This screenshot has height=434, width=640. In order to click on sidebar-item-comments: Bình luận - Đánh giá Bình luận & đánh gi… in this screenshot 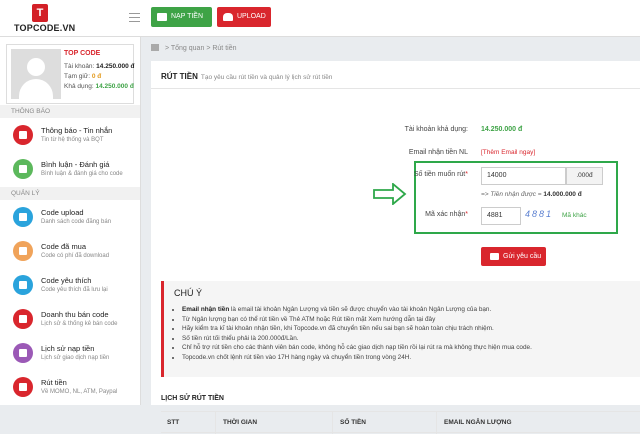, I will do `click(70, 170)`.